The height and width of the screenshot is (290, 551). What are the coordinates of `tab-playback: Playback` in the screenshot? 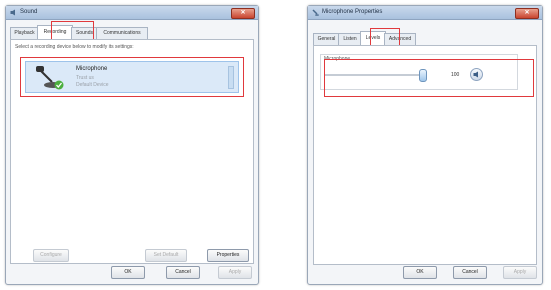 It's located at (24, 33).